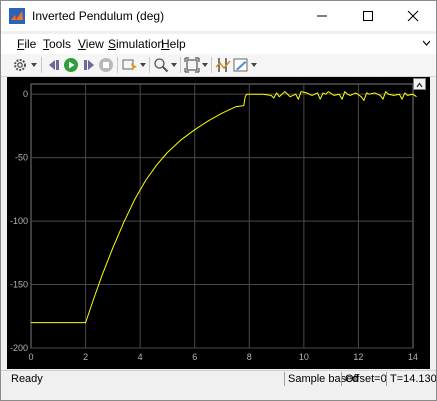  What do you see at coordinates (140, 357) in the screenshot?
I see `x-tick-label: 4` at bounding box center [140, 357].